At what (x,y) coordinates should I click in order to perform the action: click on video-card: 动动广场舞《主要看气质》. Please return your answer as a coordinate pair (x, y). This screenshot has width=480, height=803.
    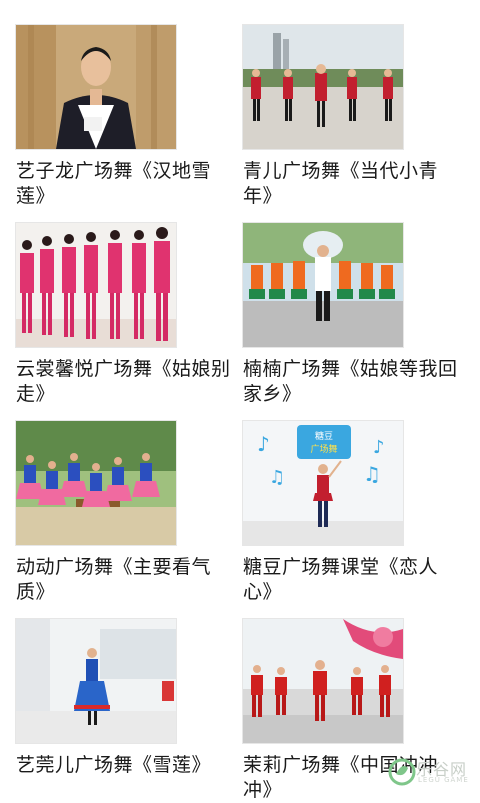
    Looking at the image, I should click on (123, 513).